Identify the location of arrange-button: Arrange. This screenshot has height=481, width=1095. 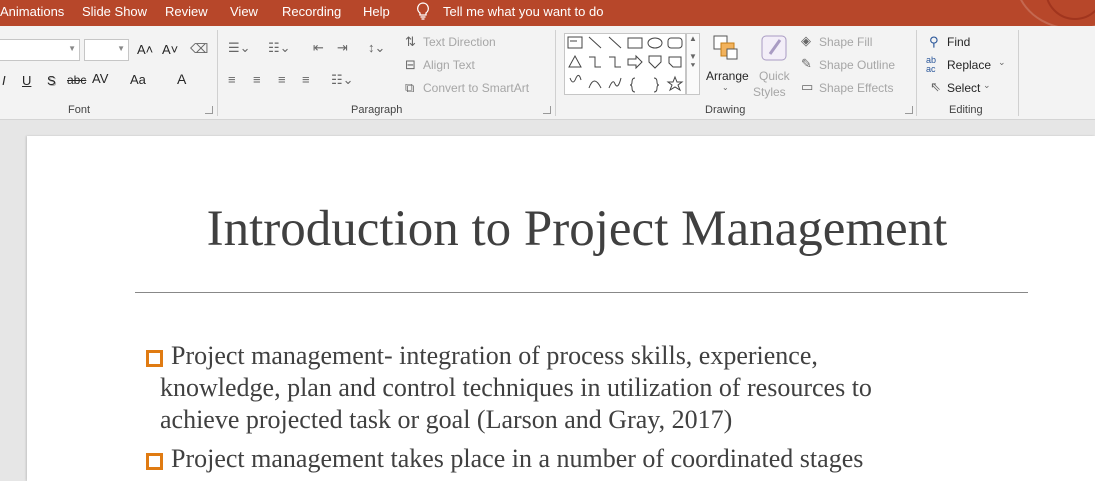
(727, 76).